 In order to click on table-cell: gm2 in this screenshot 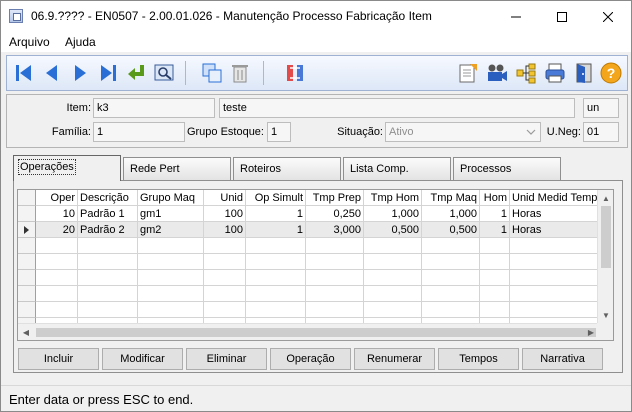, I will do `click(171, 230)`.